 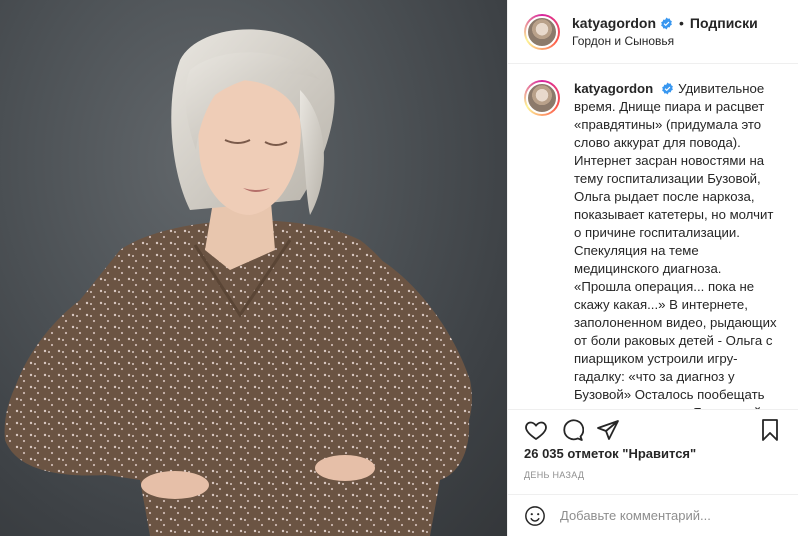 What do you see at coordinates (608, 430) in the screenshot?
I see `share-icon` at bounding box center [608, 430].